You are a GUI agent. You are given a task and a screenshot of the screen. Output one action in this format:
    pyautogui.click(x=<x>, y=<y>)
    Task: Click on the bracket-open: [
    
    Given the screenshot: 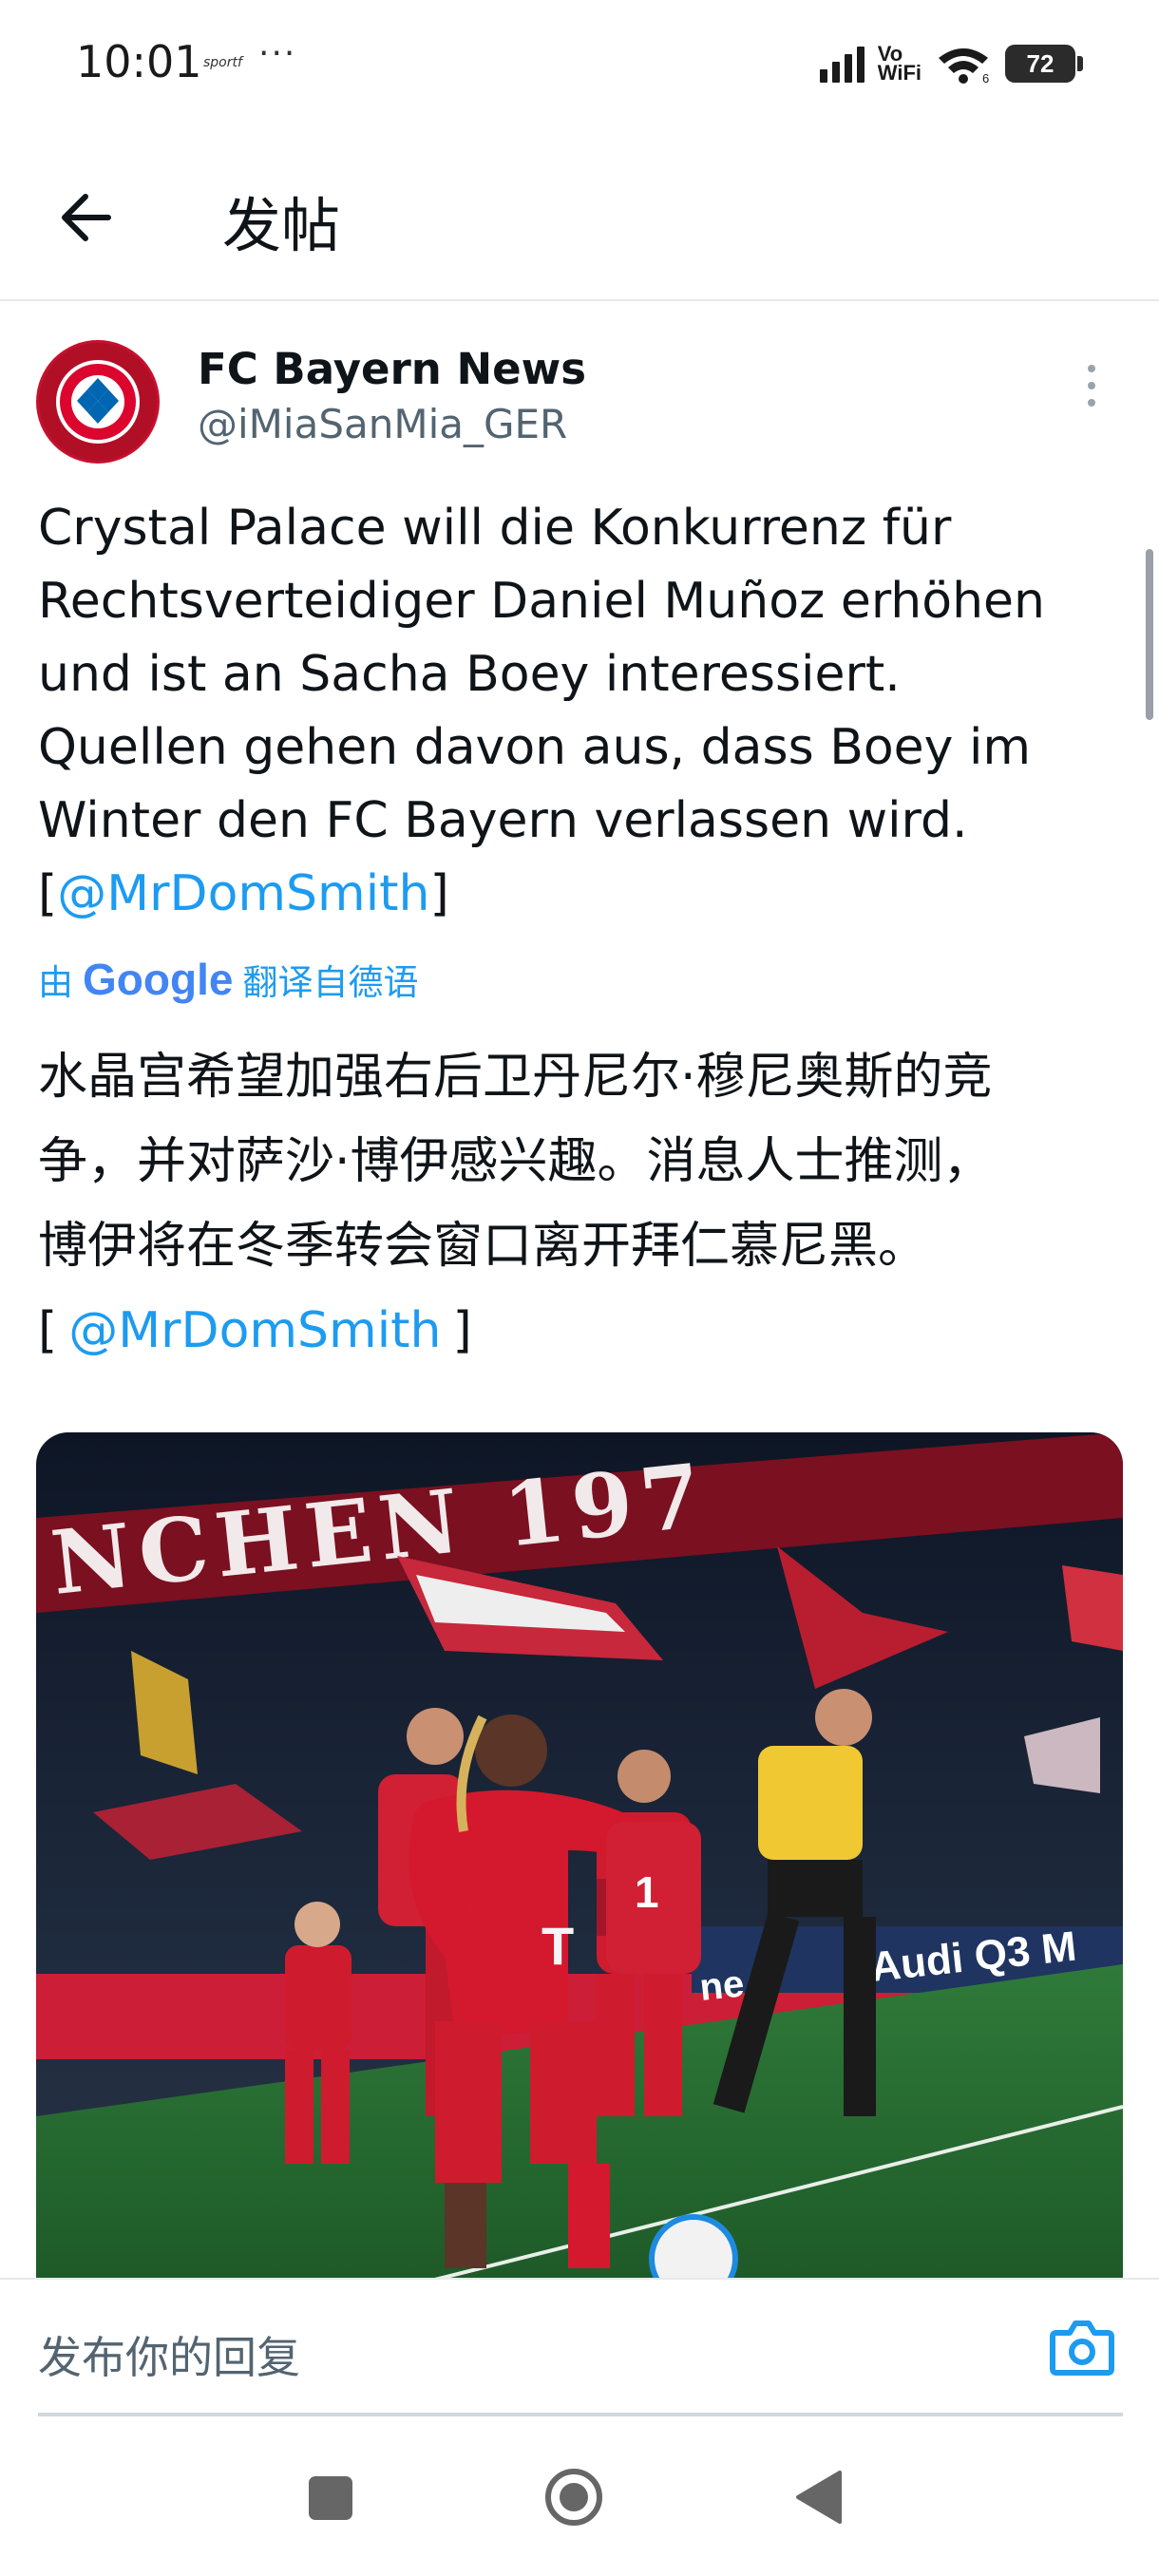 What is the action you would take?
    pyautogui.click(x=48, y=893)
    